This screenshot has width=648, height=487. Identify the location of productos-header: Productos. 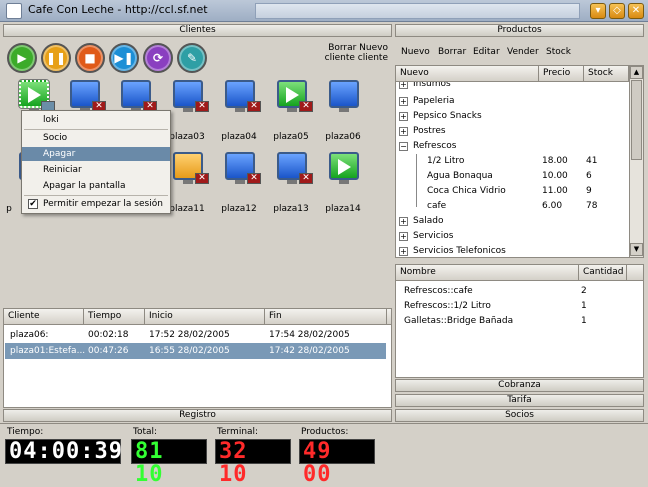
(519, 30).